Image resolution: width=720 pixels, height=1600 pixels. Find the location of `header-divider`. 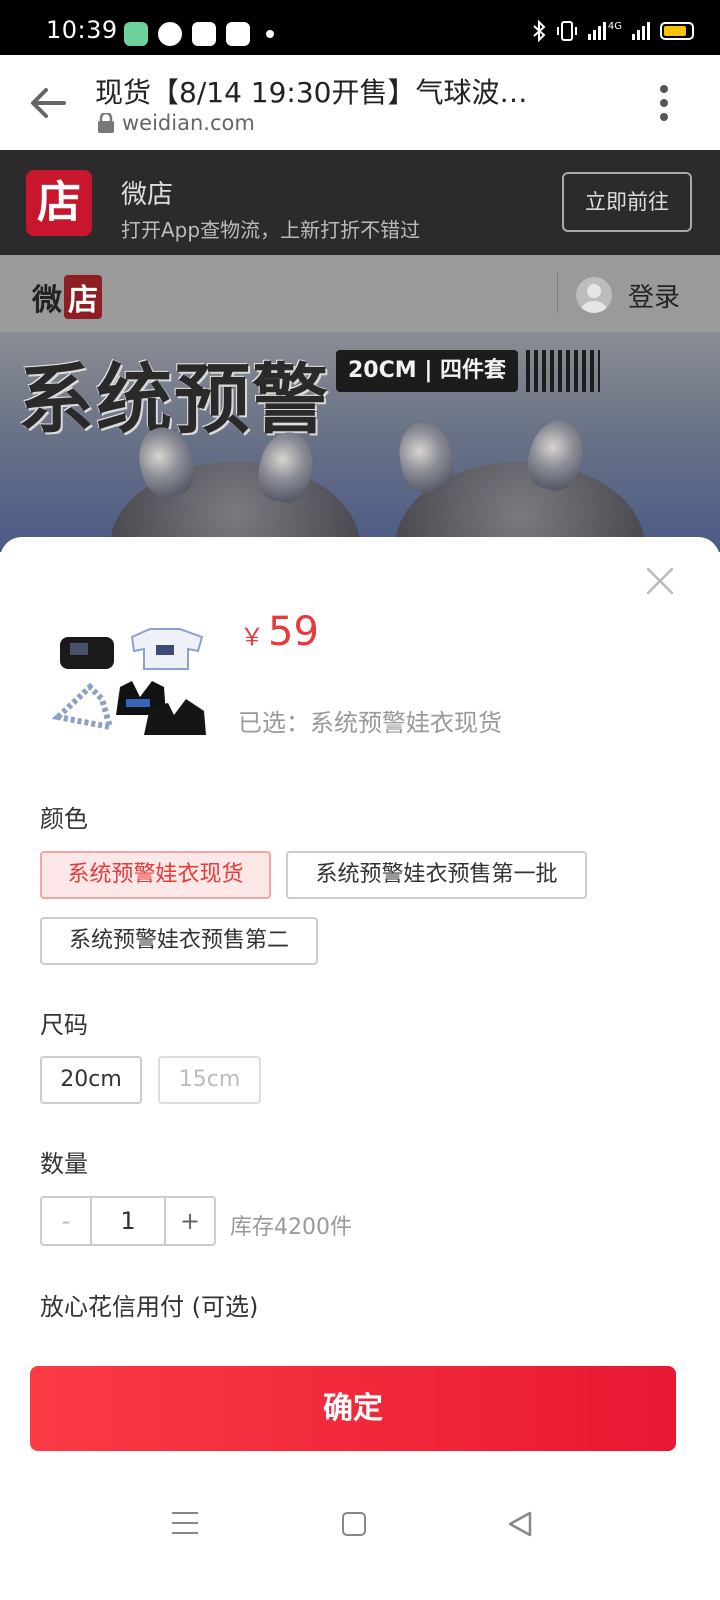

header-divider is located at coordinates (557, 293).